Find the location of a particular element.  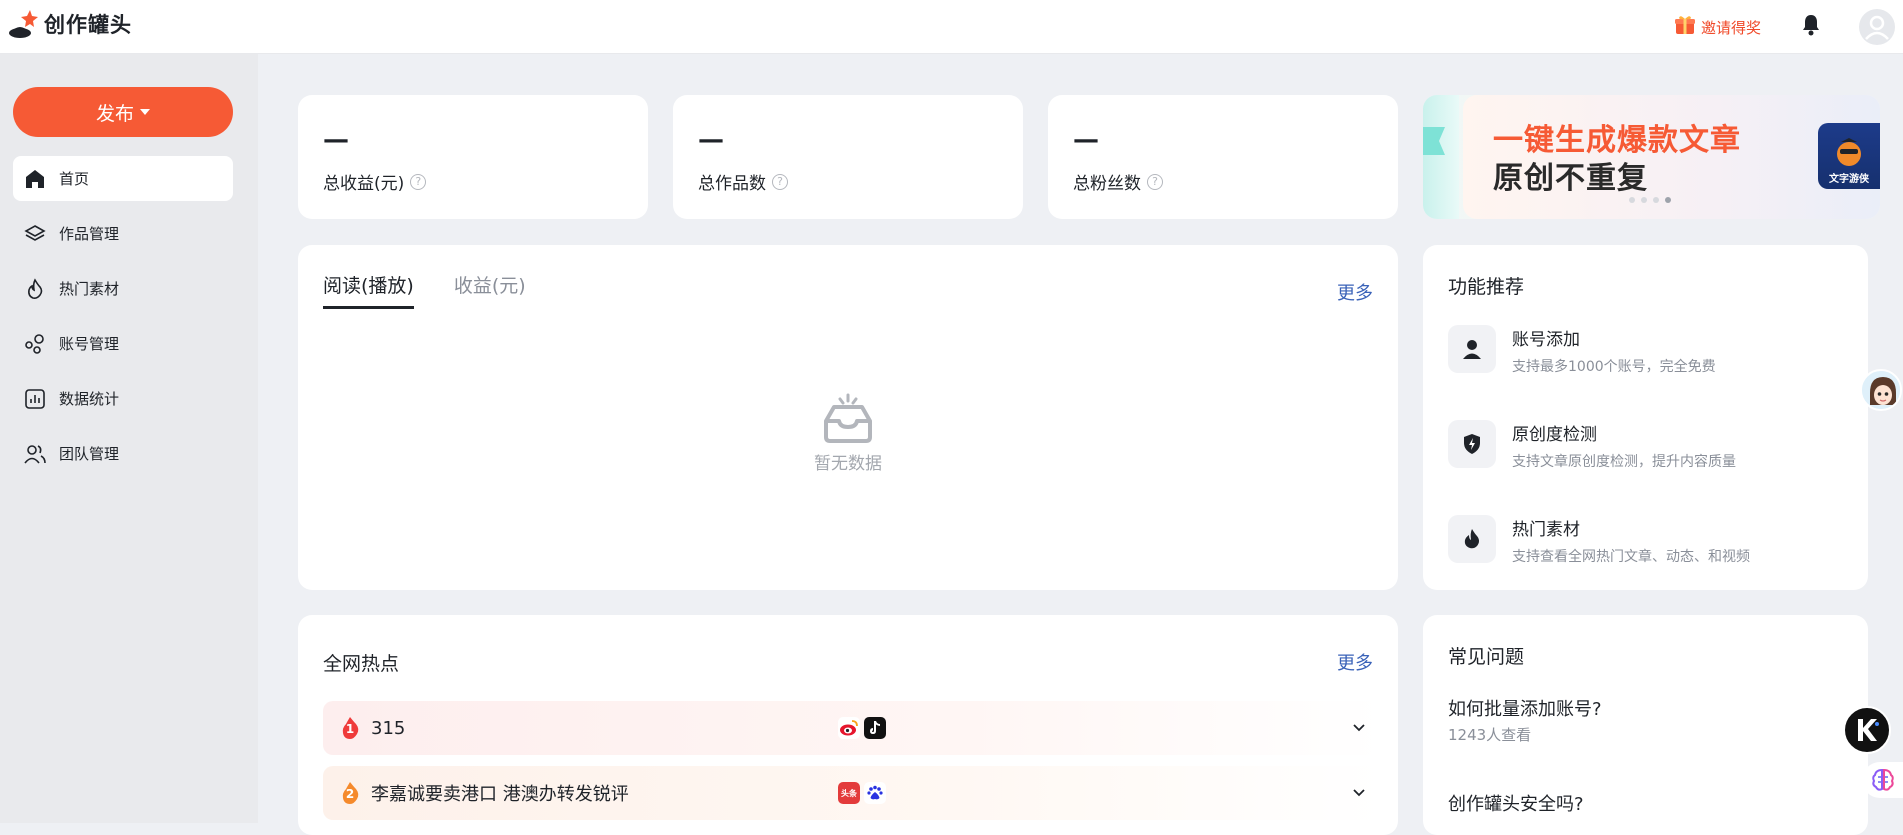

promo-banner: 一键生成爆款文章 原创不重复 文字游侠 is located at coordinates (1651, 157).